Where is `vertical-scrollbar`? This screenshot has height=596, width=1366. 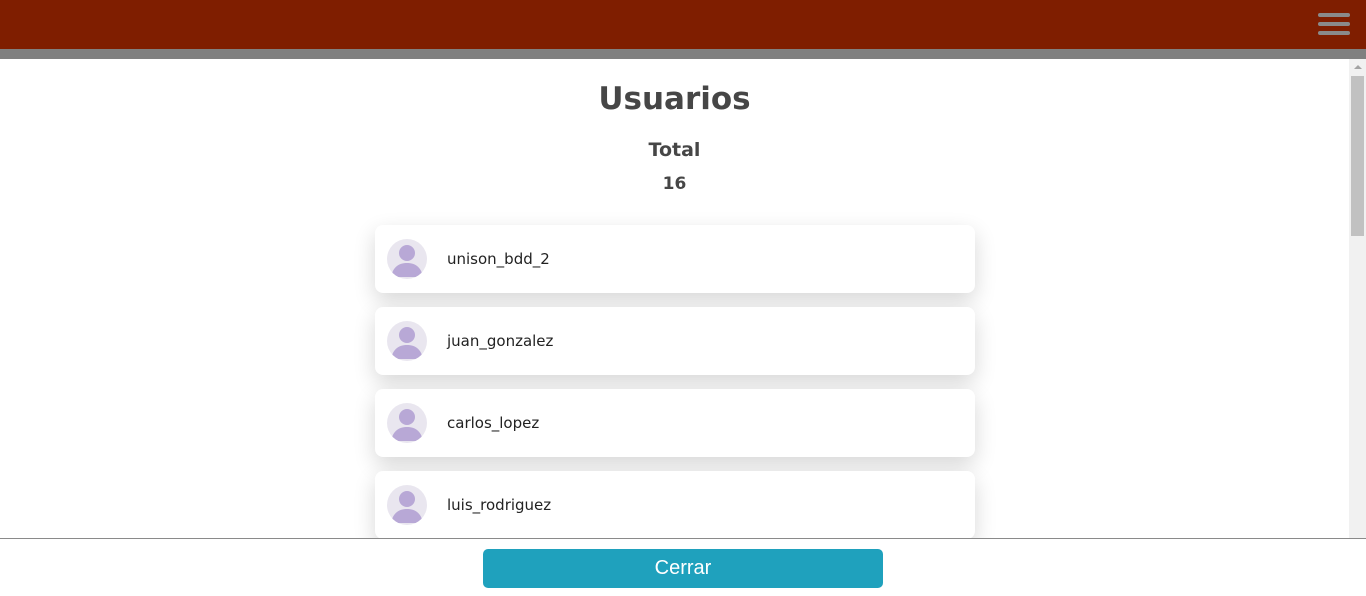 vertical-scrollbar is located at coordinates (1357, 298).